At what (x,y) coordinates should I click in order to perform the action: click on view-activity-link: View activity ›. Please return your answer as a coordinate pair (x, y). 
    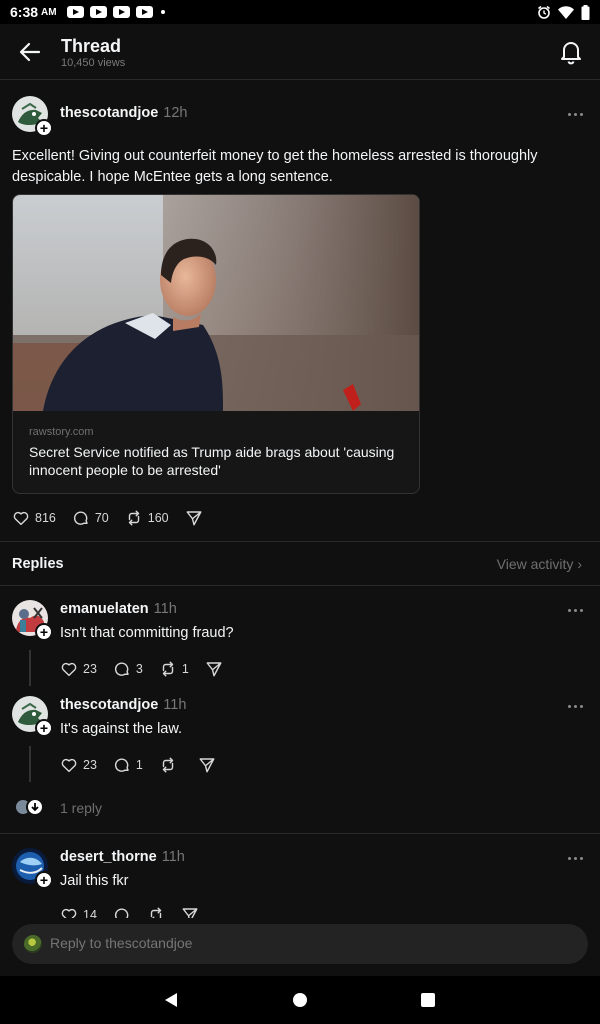
    Looking at the image, I should click on (539, 564).